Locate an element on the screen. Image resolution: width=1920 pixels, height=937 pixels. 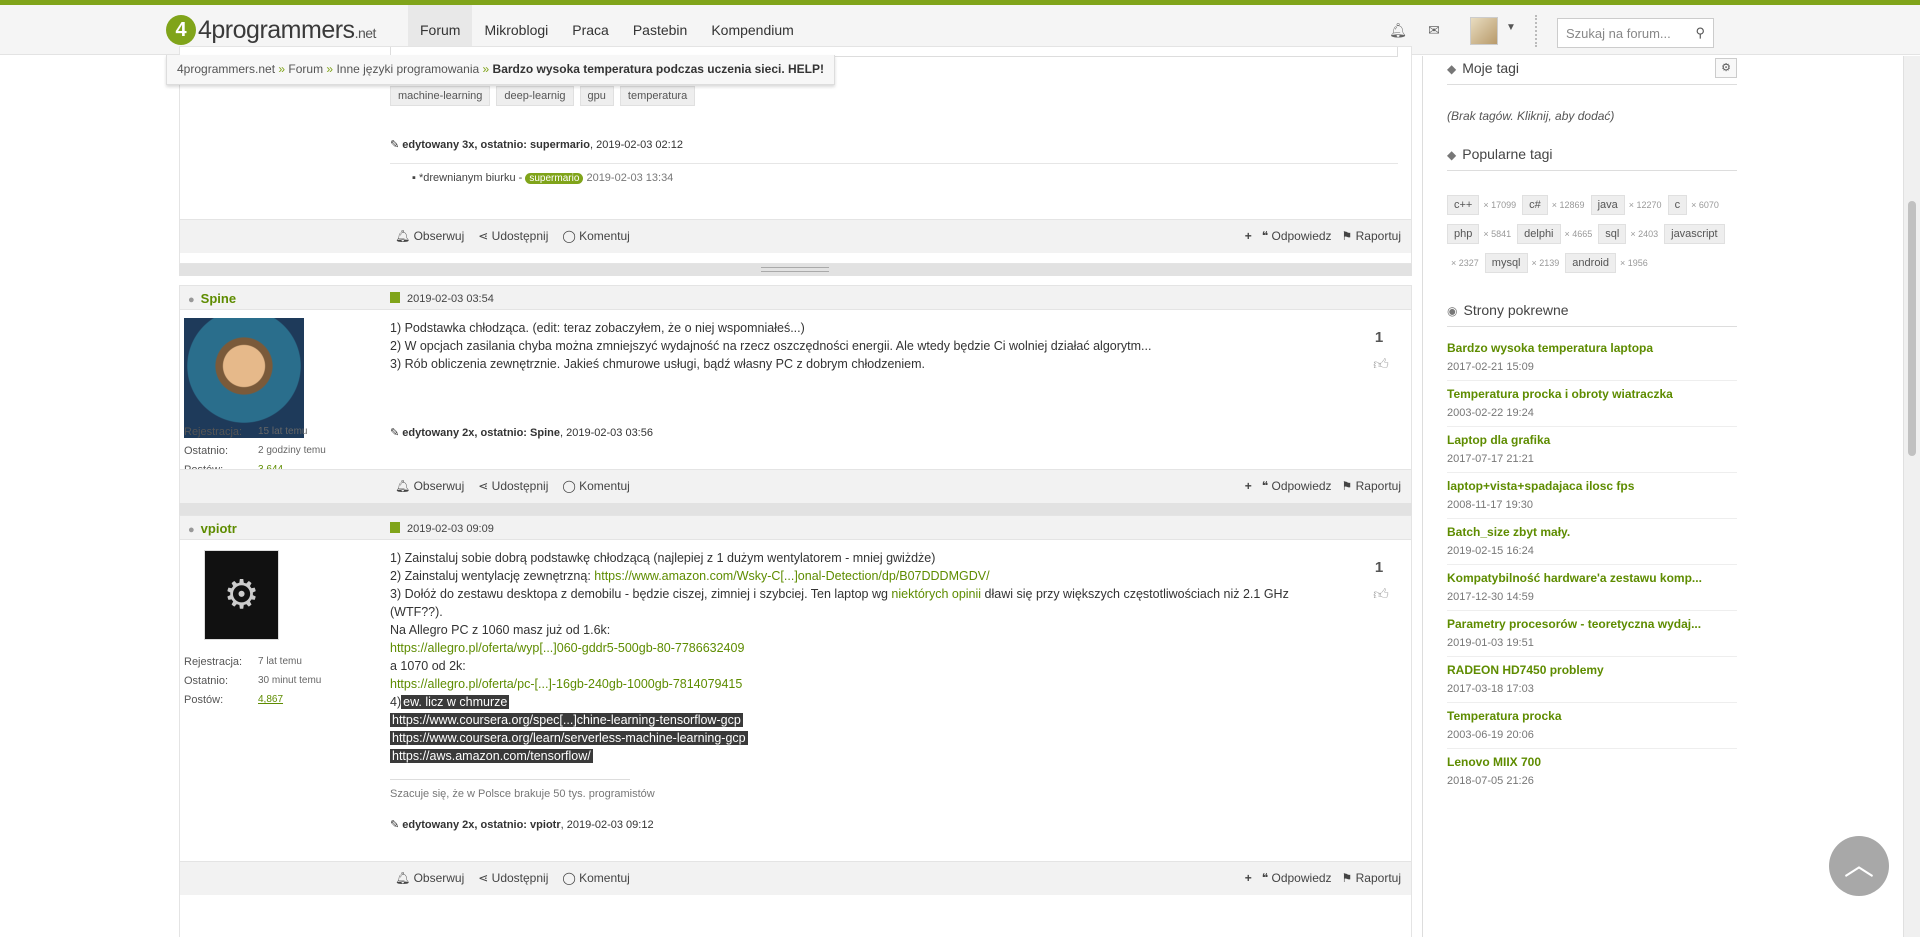
scrollbar-thumb is located at coordinates (1912, 328).